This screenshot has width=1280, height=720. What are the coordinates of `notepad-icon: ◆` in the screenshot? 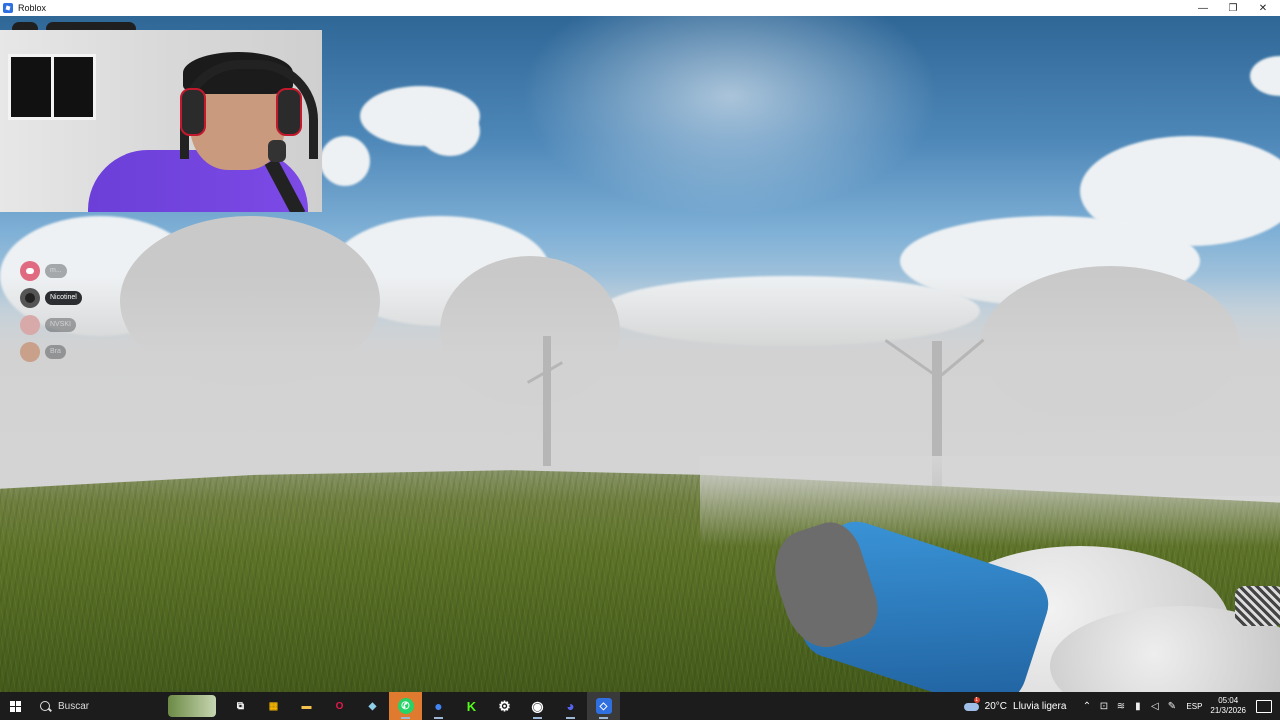 It's located at (372, 706).